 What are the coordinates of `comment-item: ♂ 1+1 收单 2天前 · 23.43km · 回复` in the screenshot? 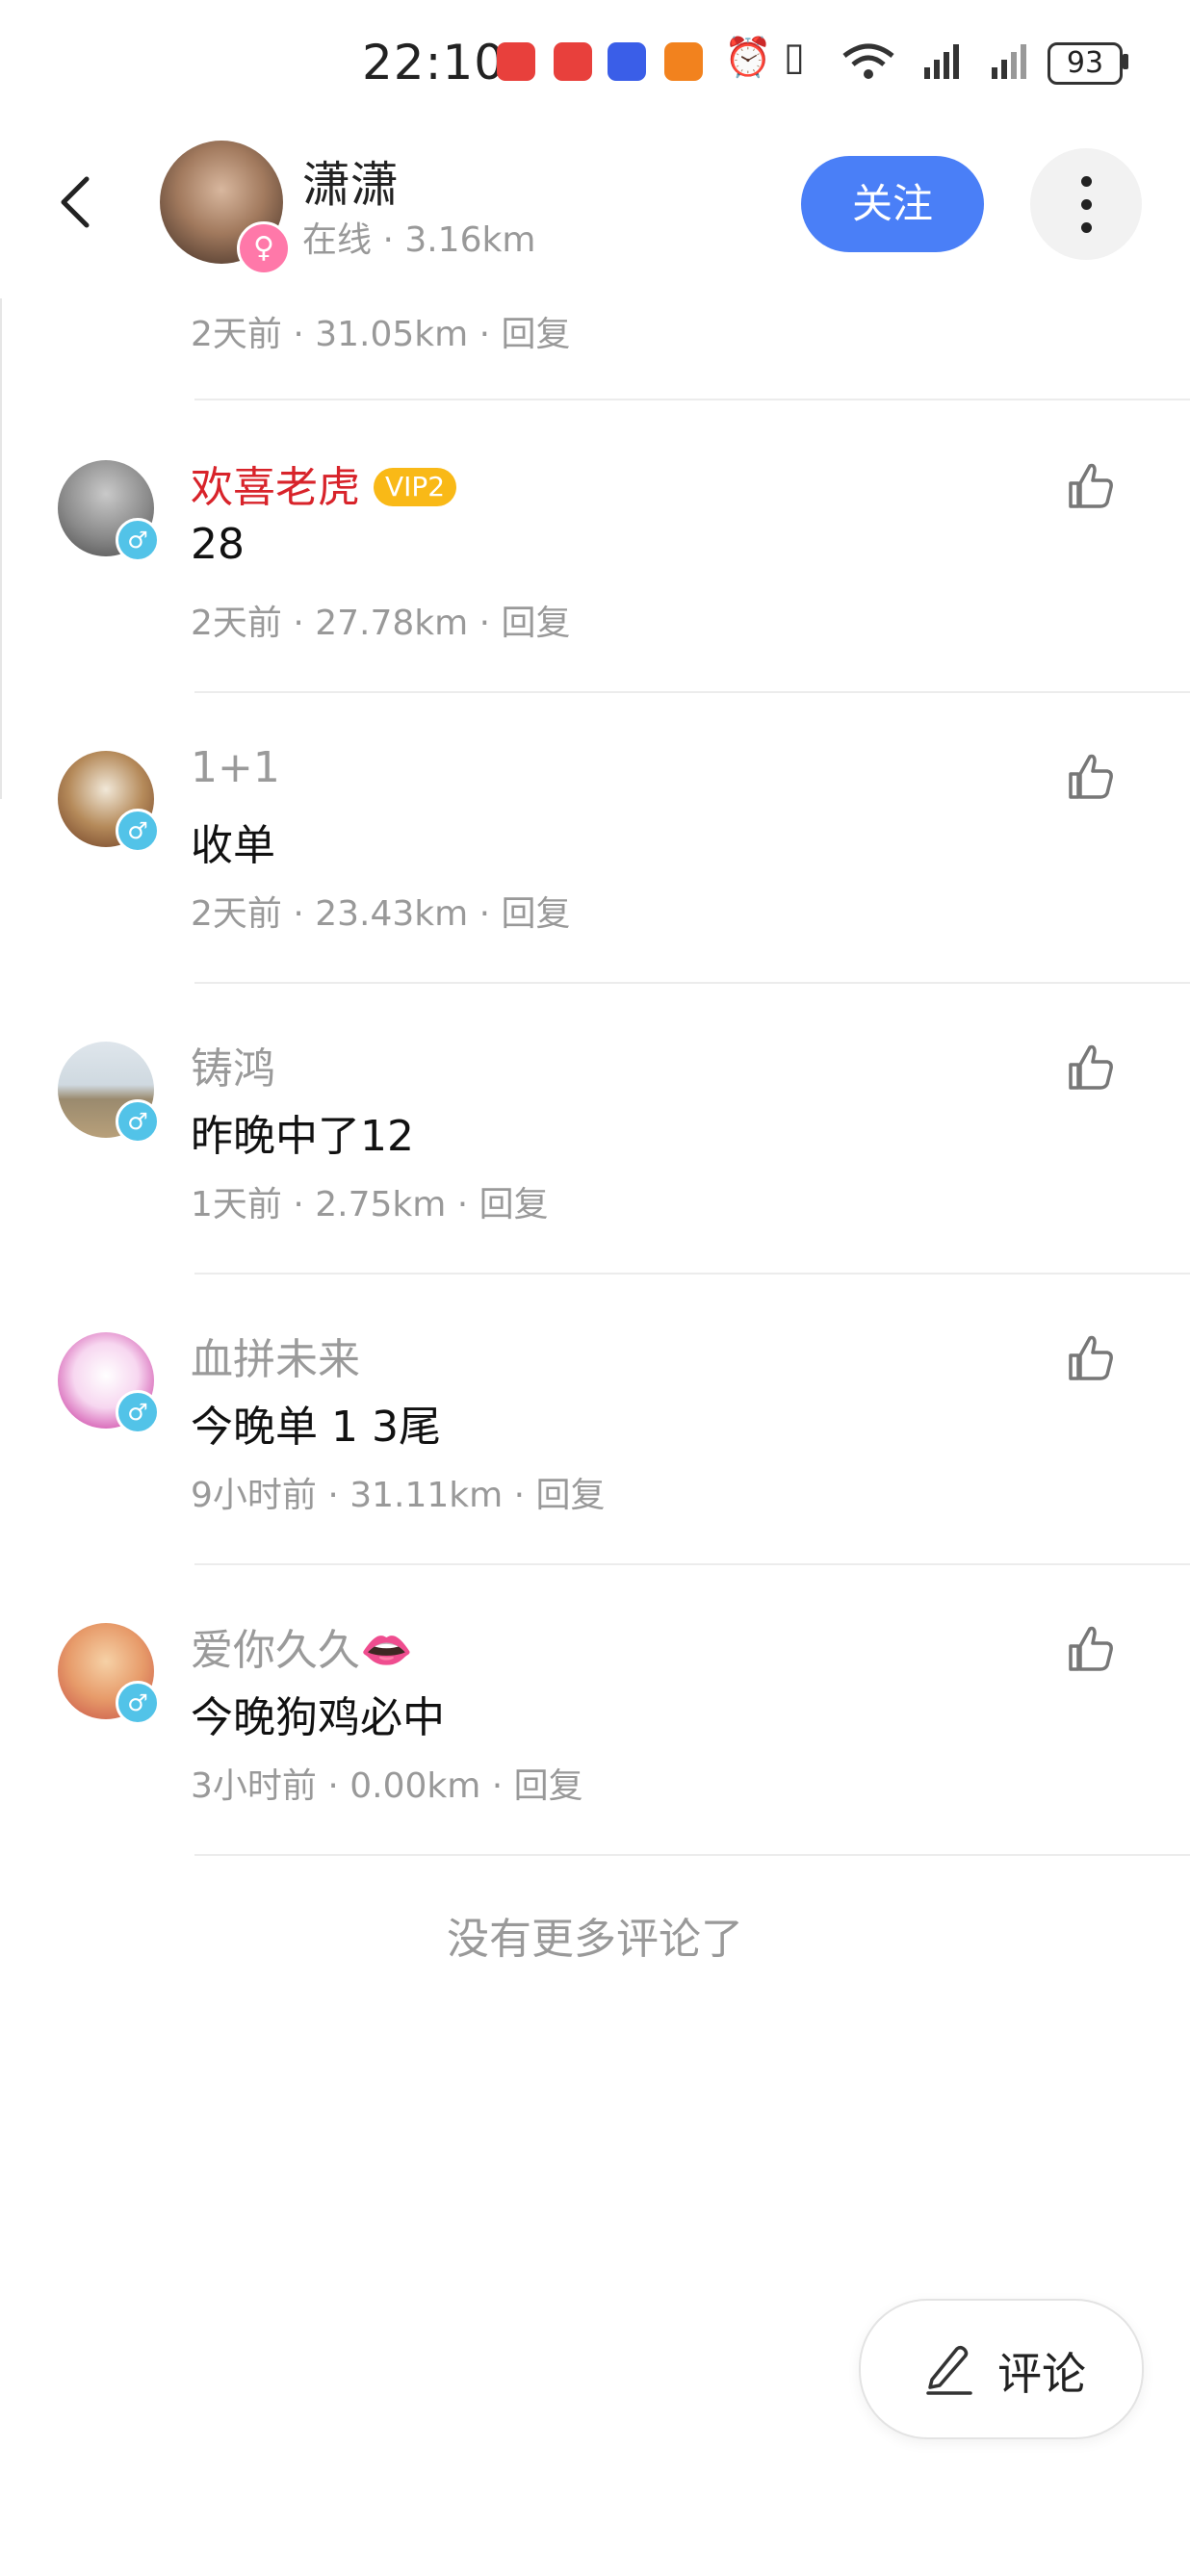 It's located at (595, 892).